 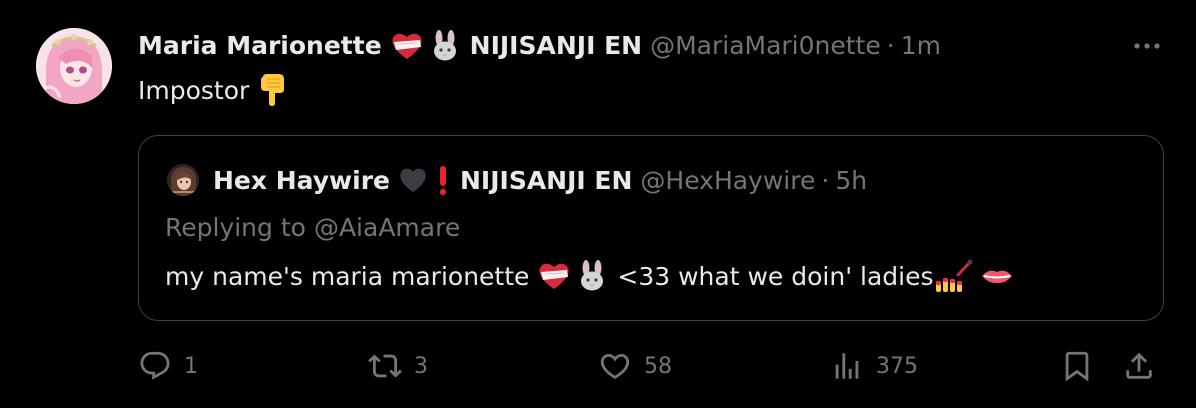 I want to click on reply-button: 1, so click(x=168, y=366).